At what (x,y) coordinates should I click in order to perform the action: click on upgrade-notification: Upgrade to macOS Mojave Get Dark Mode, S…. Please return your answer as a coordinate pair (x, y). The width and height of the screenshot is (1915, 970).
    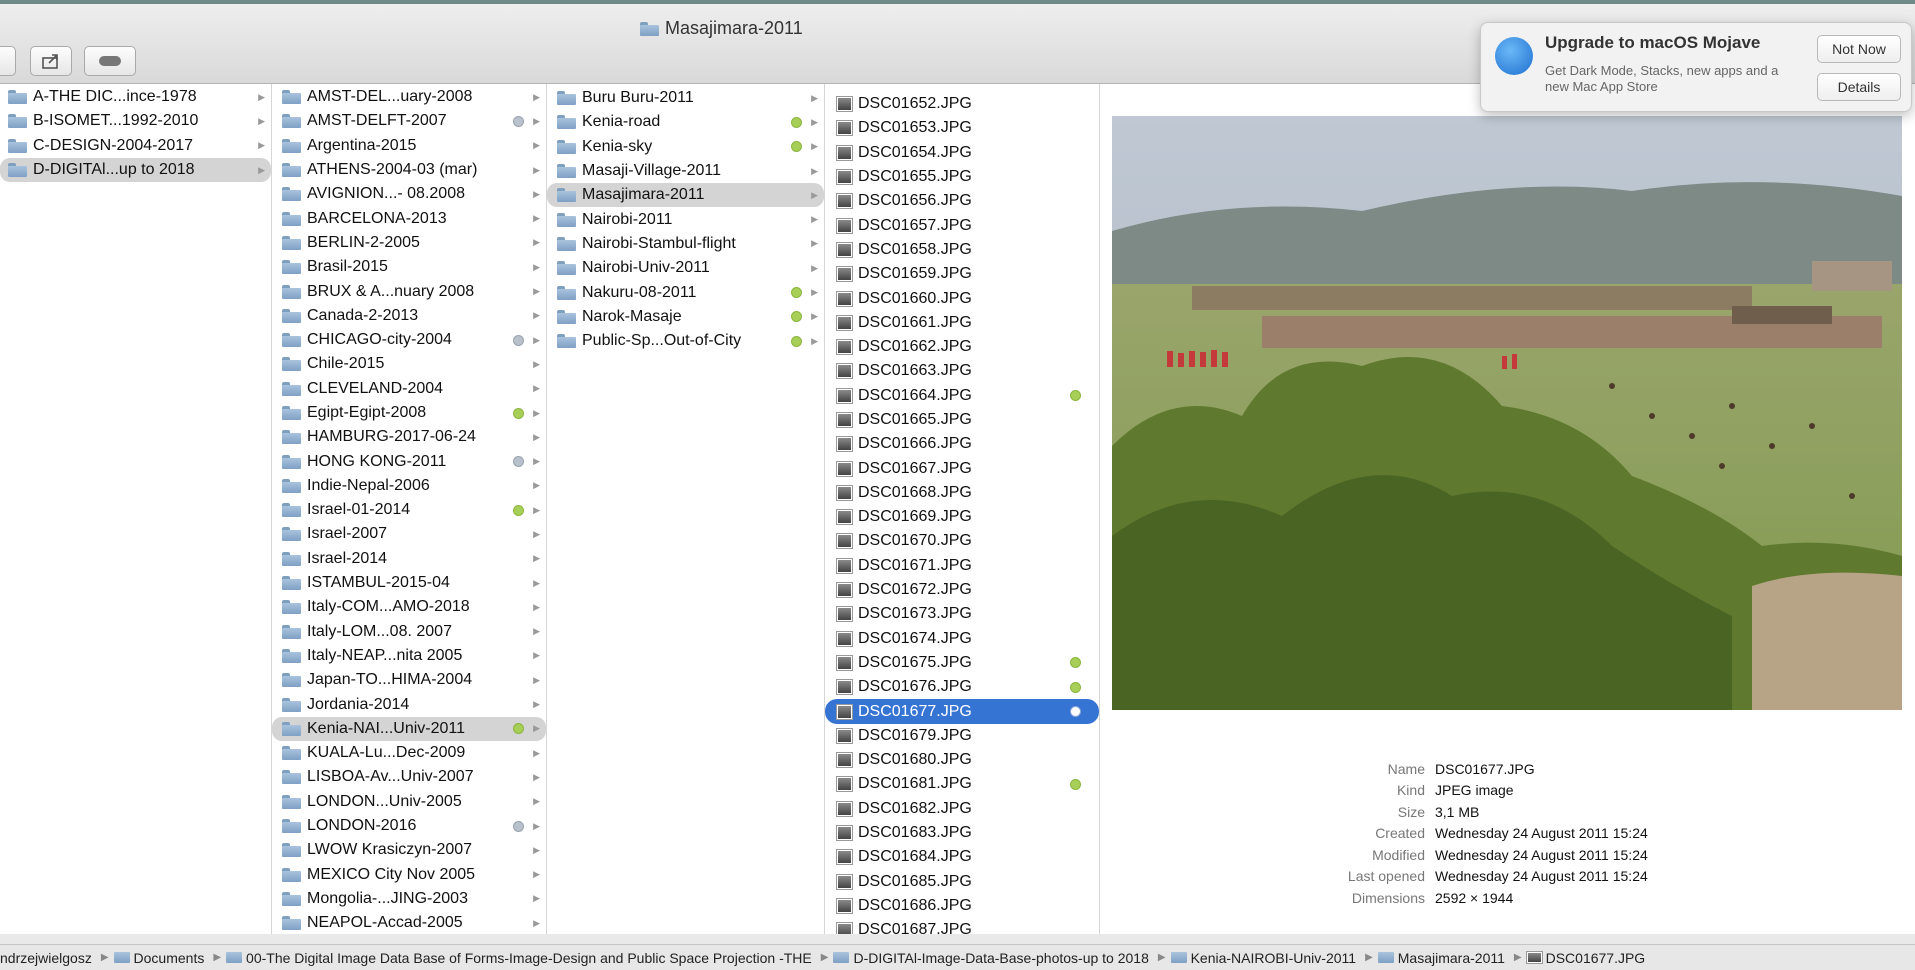
    Looking at the image, I should click on (1696, 67).